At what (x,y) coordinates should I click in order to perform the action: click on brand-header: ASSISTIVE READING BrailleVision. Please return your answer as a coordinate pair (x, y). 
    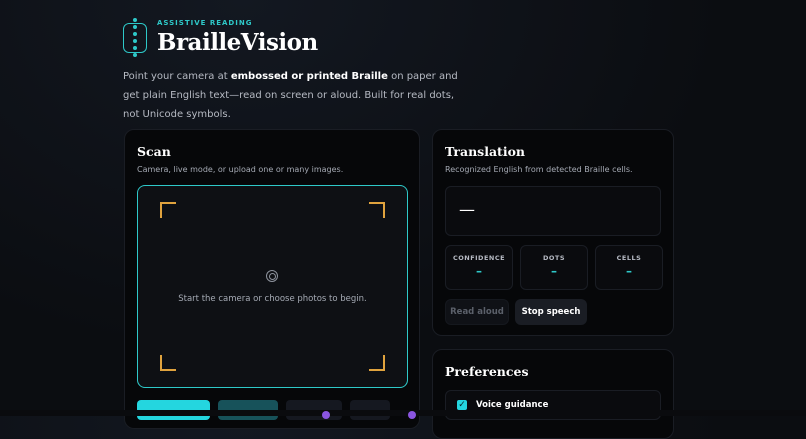
    Looking at the image, I should click on (220, 37).